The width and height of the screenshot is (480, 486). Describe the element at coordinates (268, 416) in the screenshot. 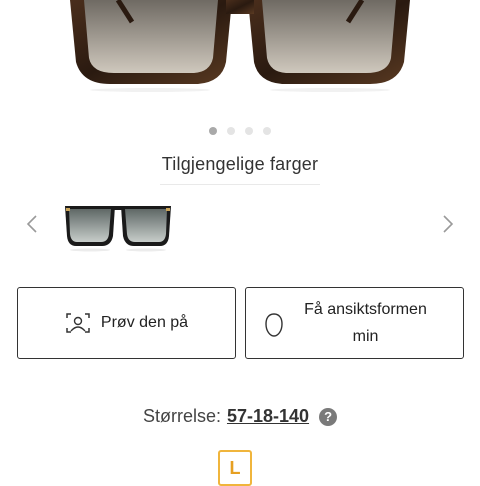

I see `size-value-link: 57-18-140` at that location.